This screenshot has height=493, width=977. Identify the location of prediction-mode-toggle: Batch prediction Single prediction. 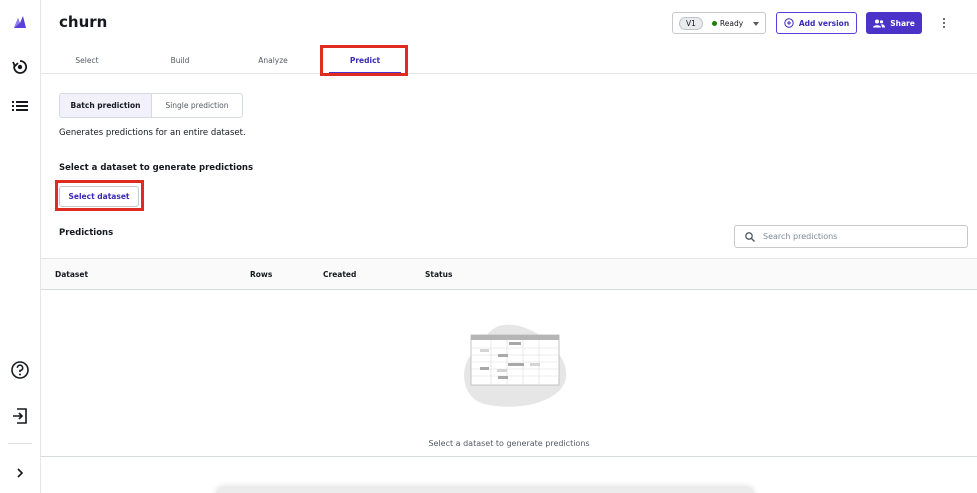
(151, 105).